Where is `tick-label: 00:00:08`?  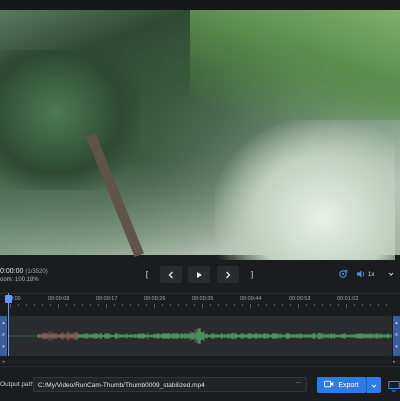 tick-label: 00:00:08 is located at coordinates (59, 299).